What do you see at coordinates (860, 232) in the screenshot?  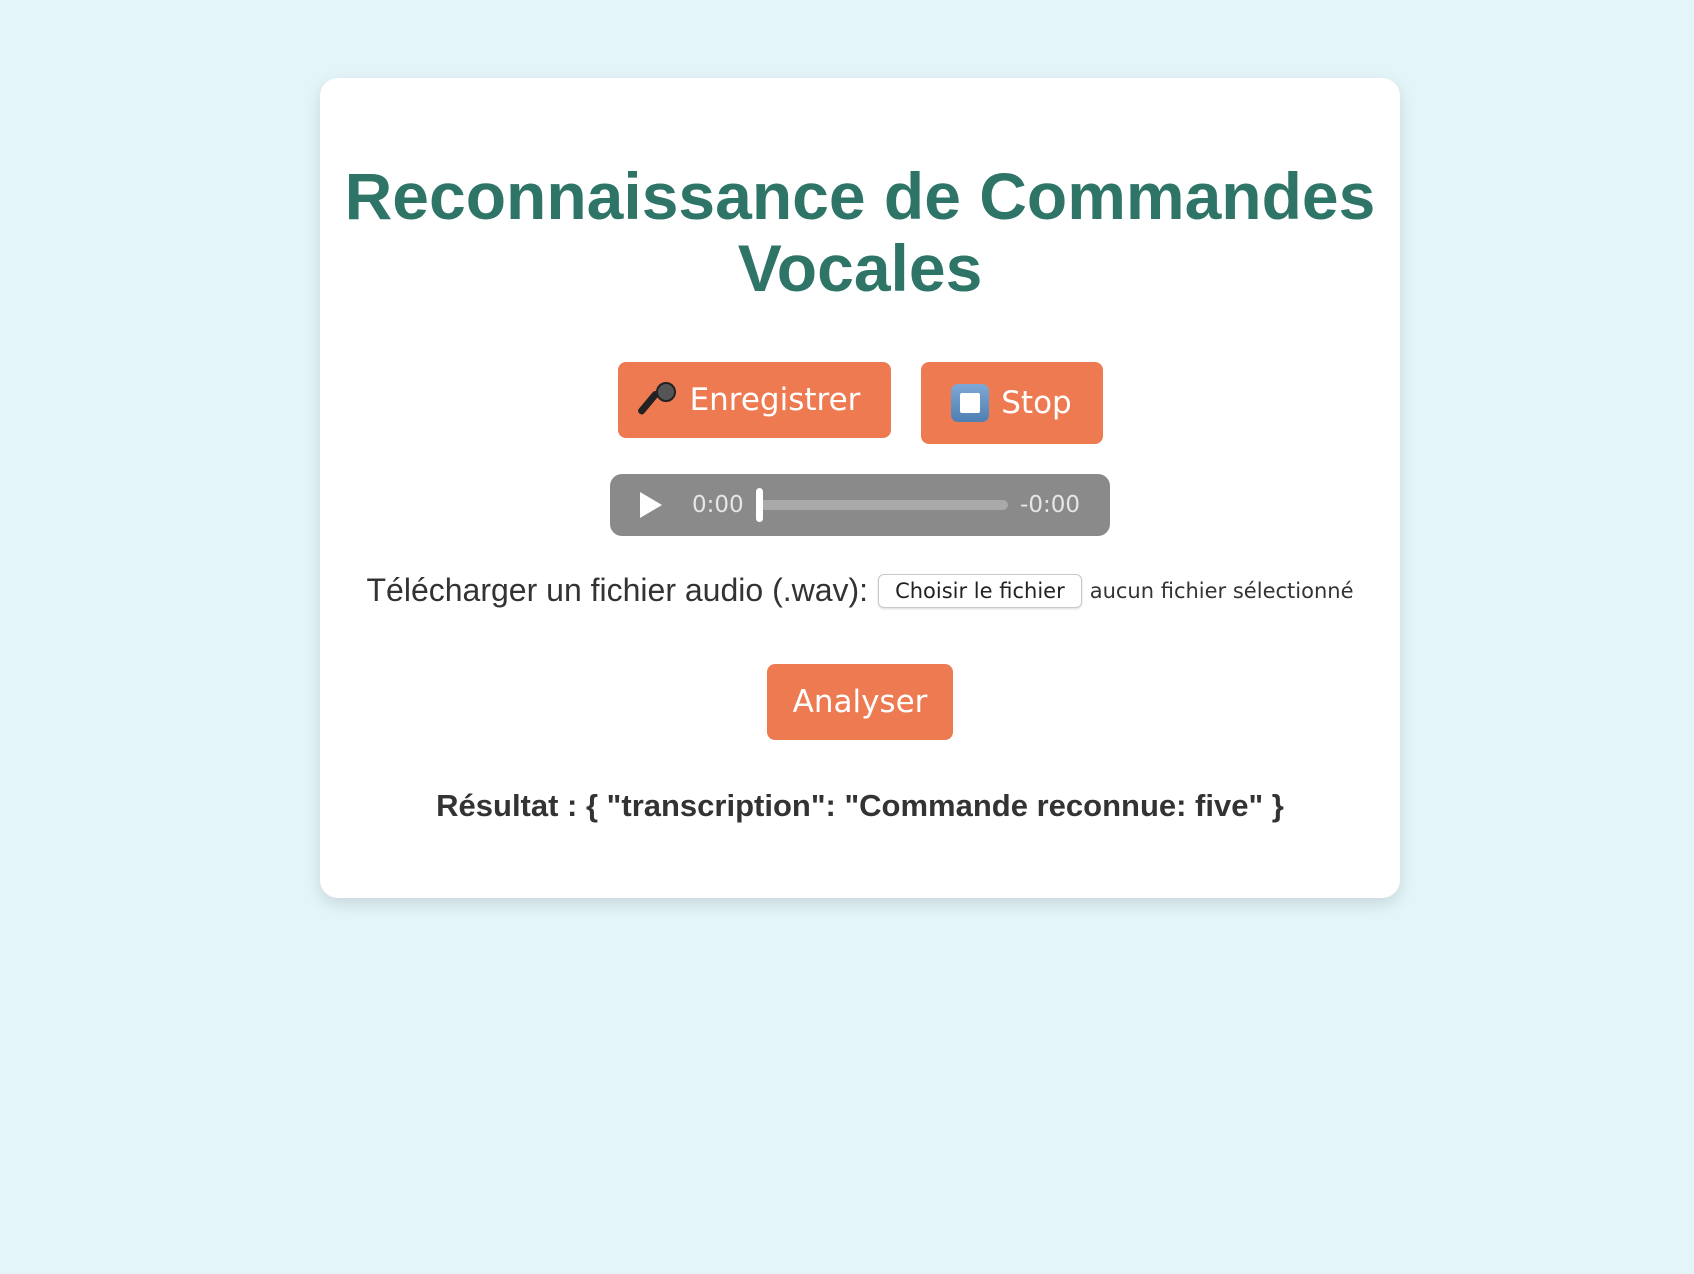 I see `page-title: Reconnaissance de Commandes Vocales` at bounding box center [860, 232].